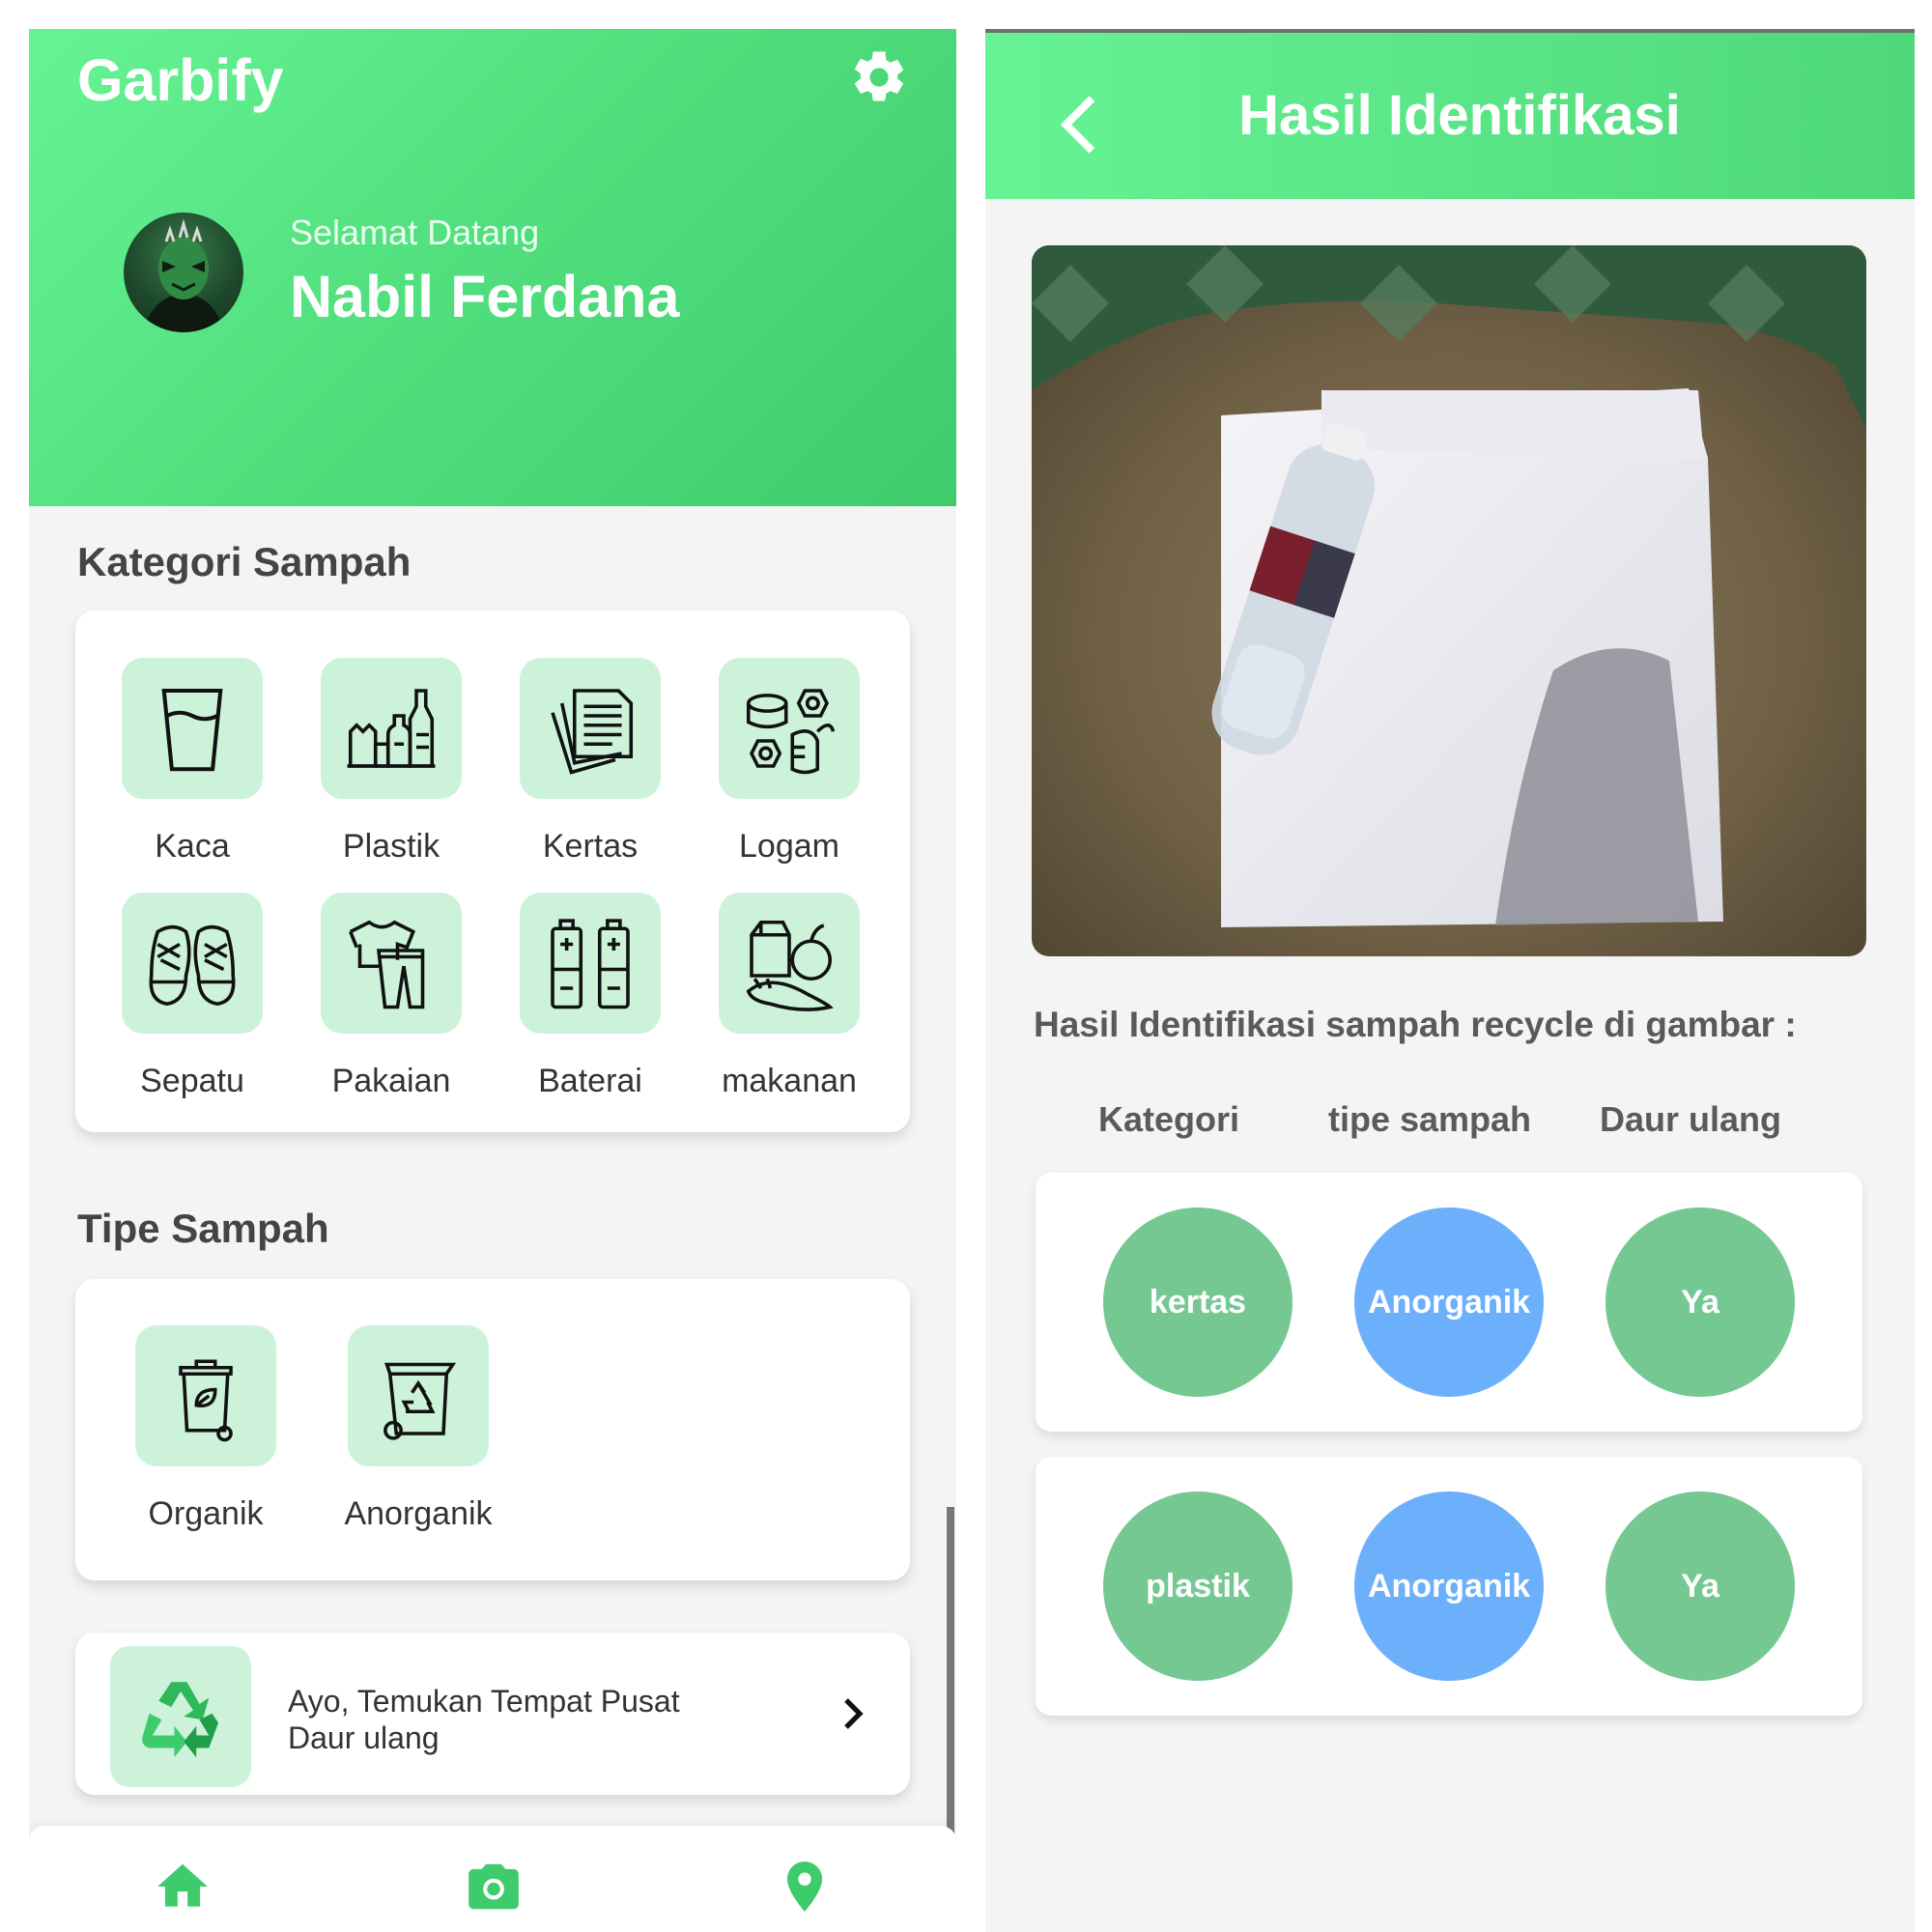 The width and height of the screenshot is (1932, 1932). Describe the element at coordinates (391, 775) in the screenshot. I see `category-plastik: Plastik` at that location.